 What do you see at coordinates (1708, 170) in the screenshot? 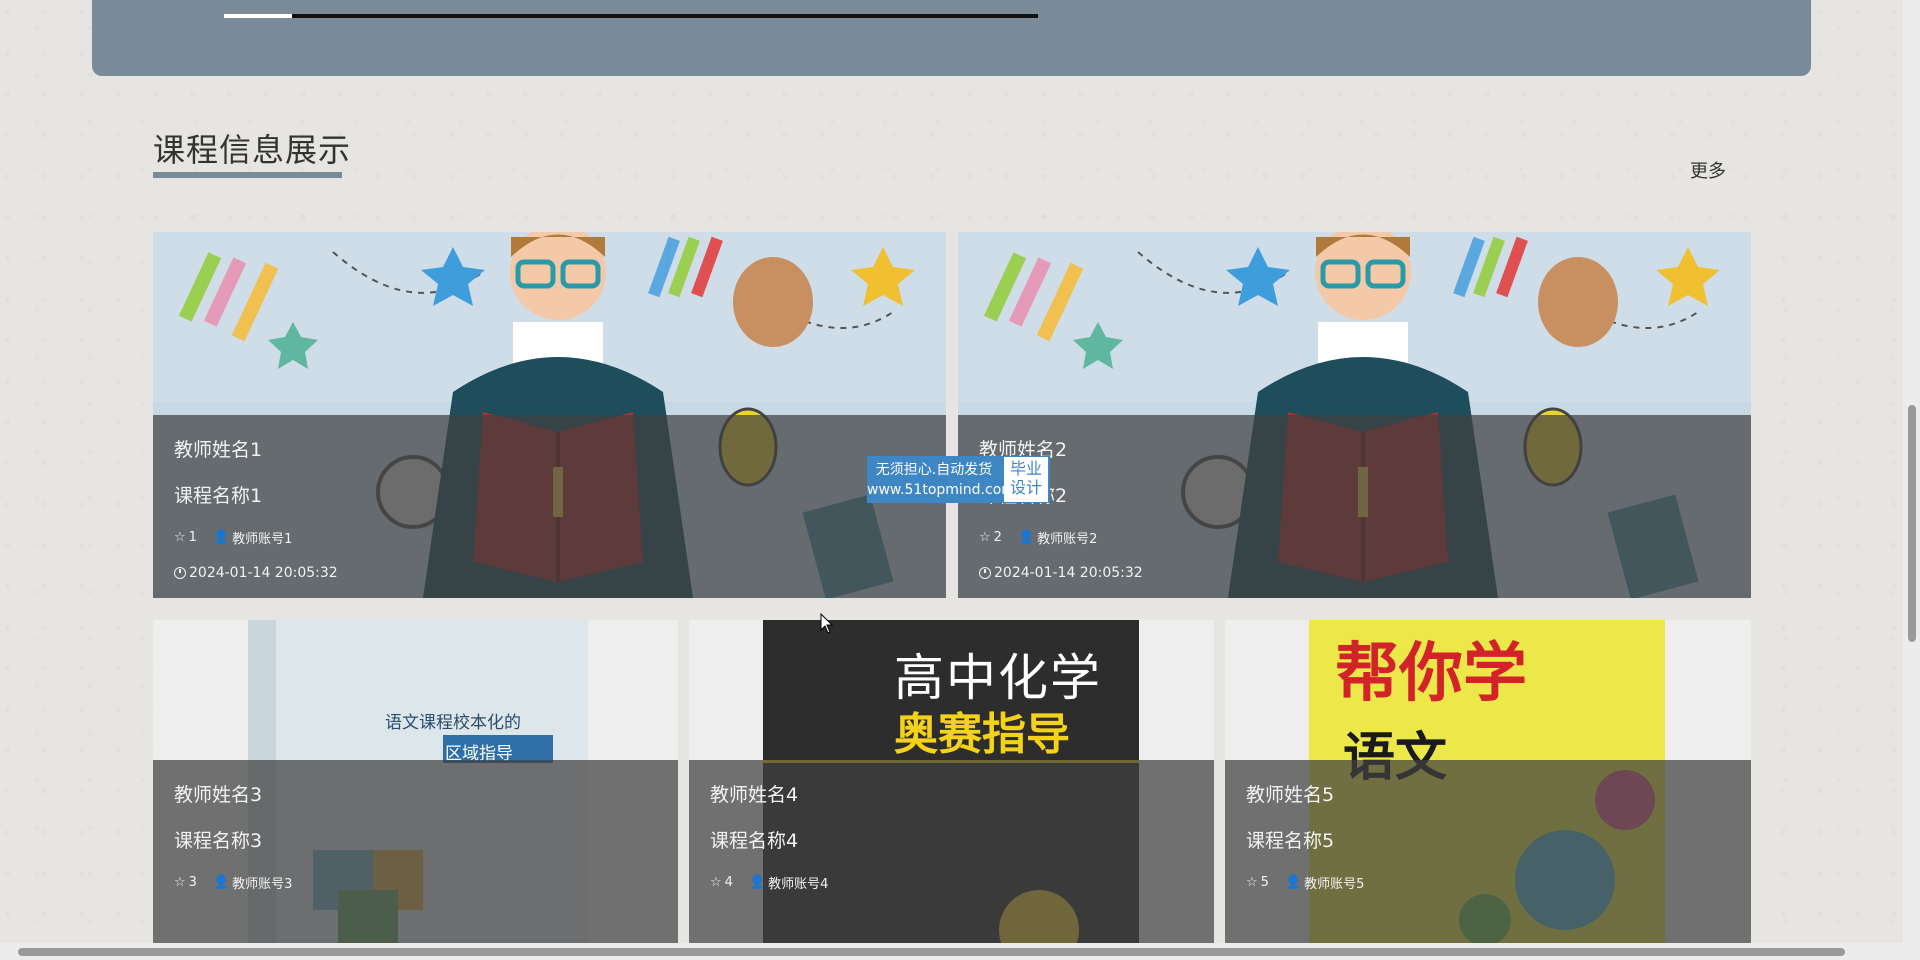
I see `more-link: 更多` at bounding box center [1708, 170].